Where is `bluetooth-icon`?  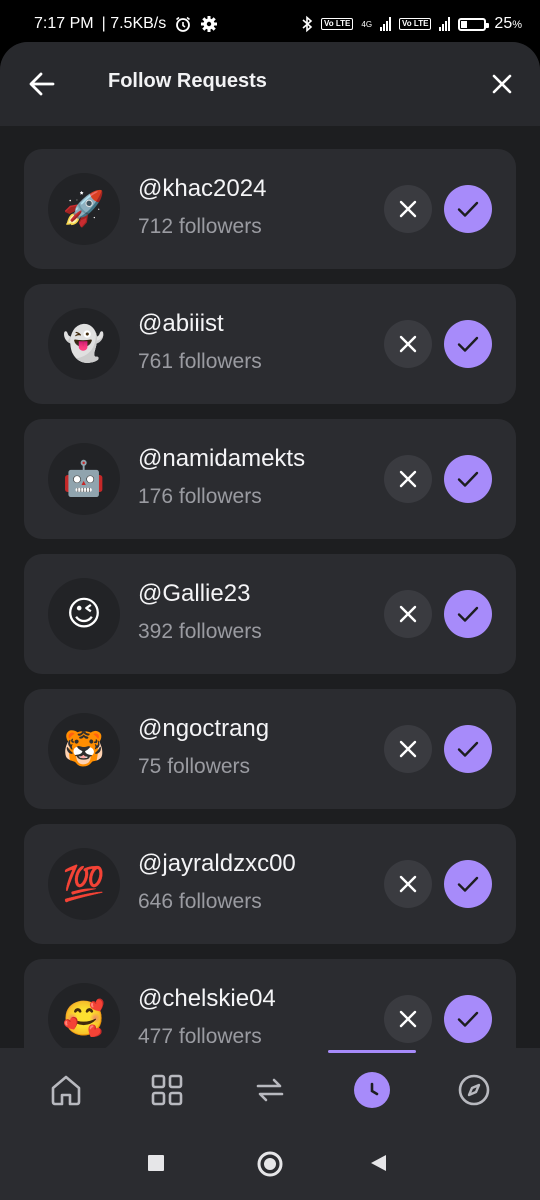 bluetooth-icon is located at coordinates (307, 24).